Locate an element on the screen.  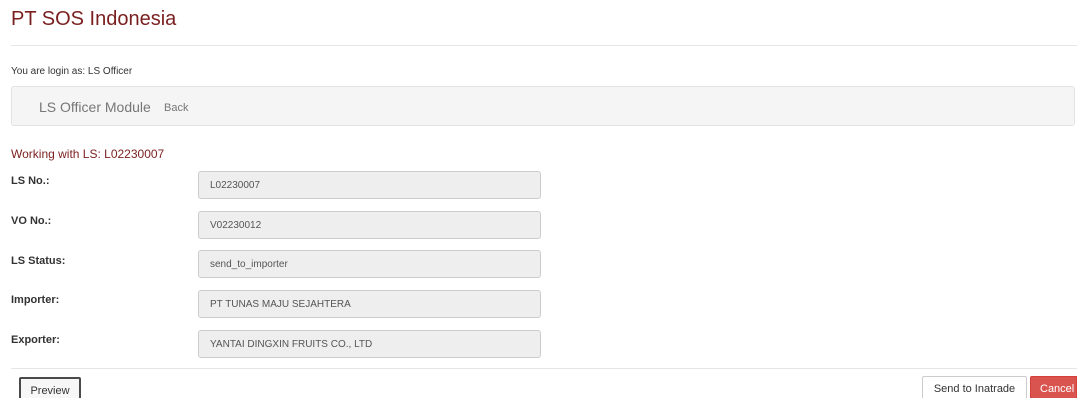
exporter-field is located at coordinates (369, 344).